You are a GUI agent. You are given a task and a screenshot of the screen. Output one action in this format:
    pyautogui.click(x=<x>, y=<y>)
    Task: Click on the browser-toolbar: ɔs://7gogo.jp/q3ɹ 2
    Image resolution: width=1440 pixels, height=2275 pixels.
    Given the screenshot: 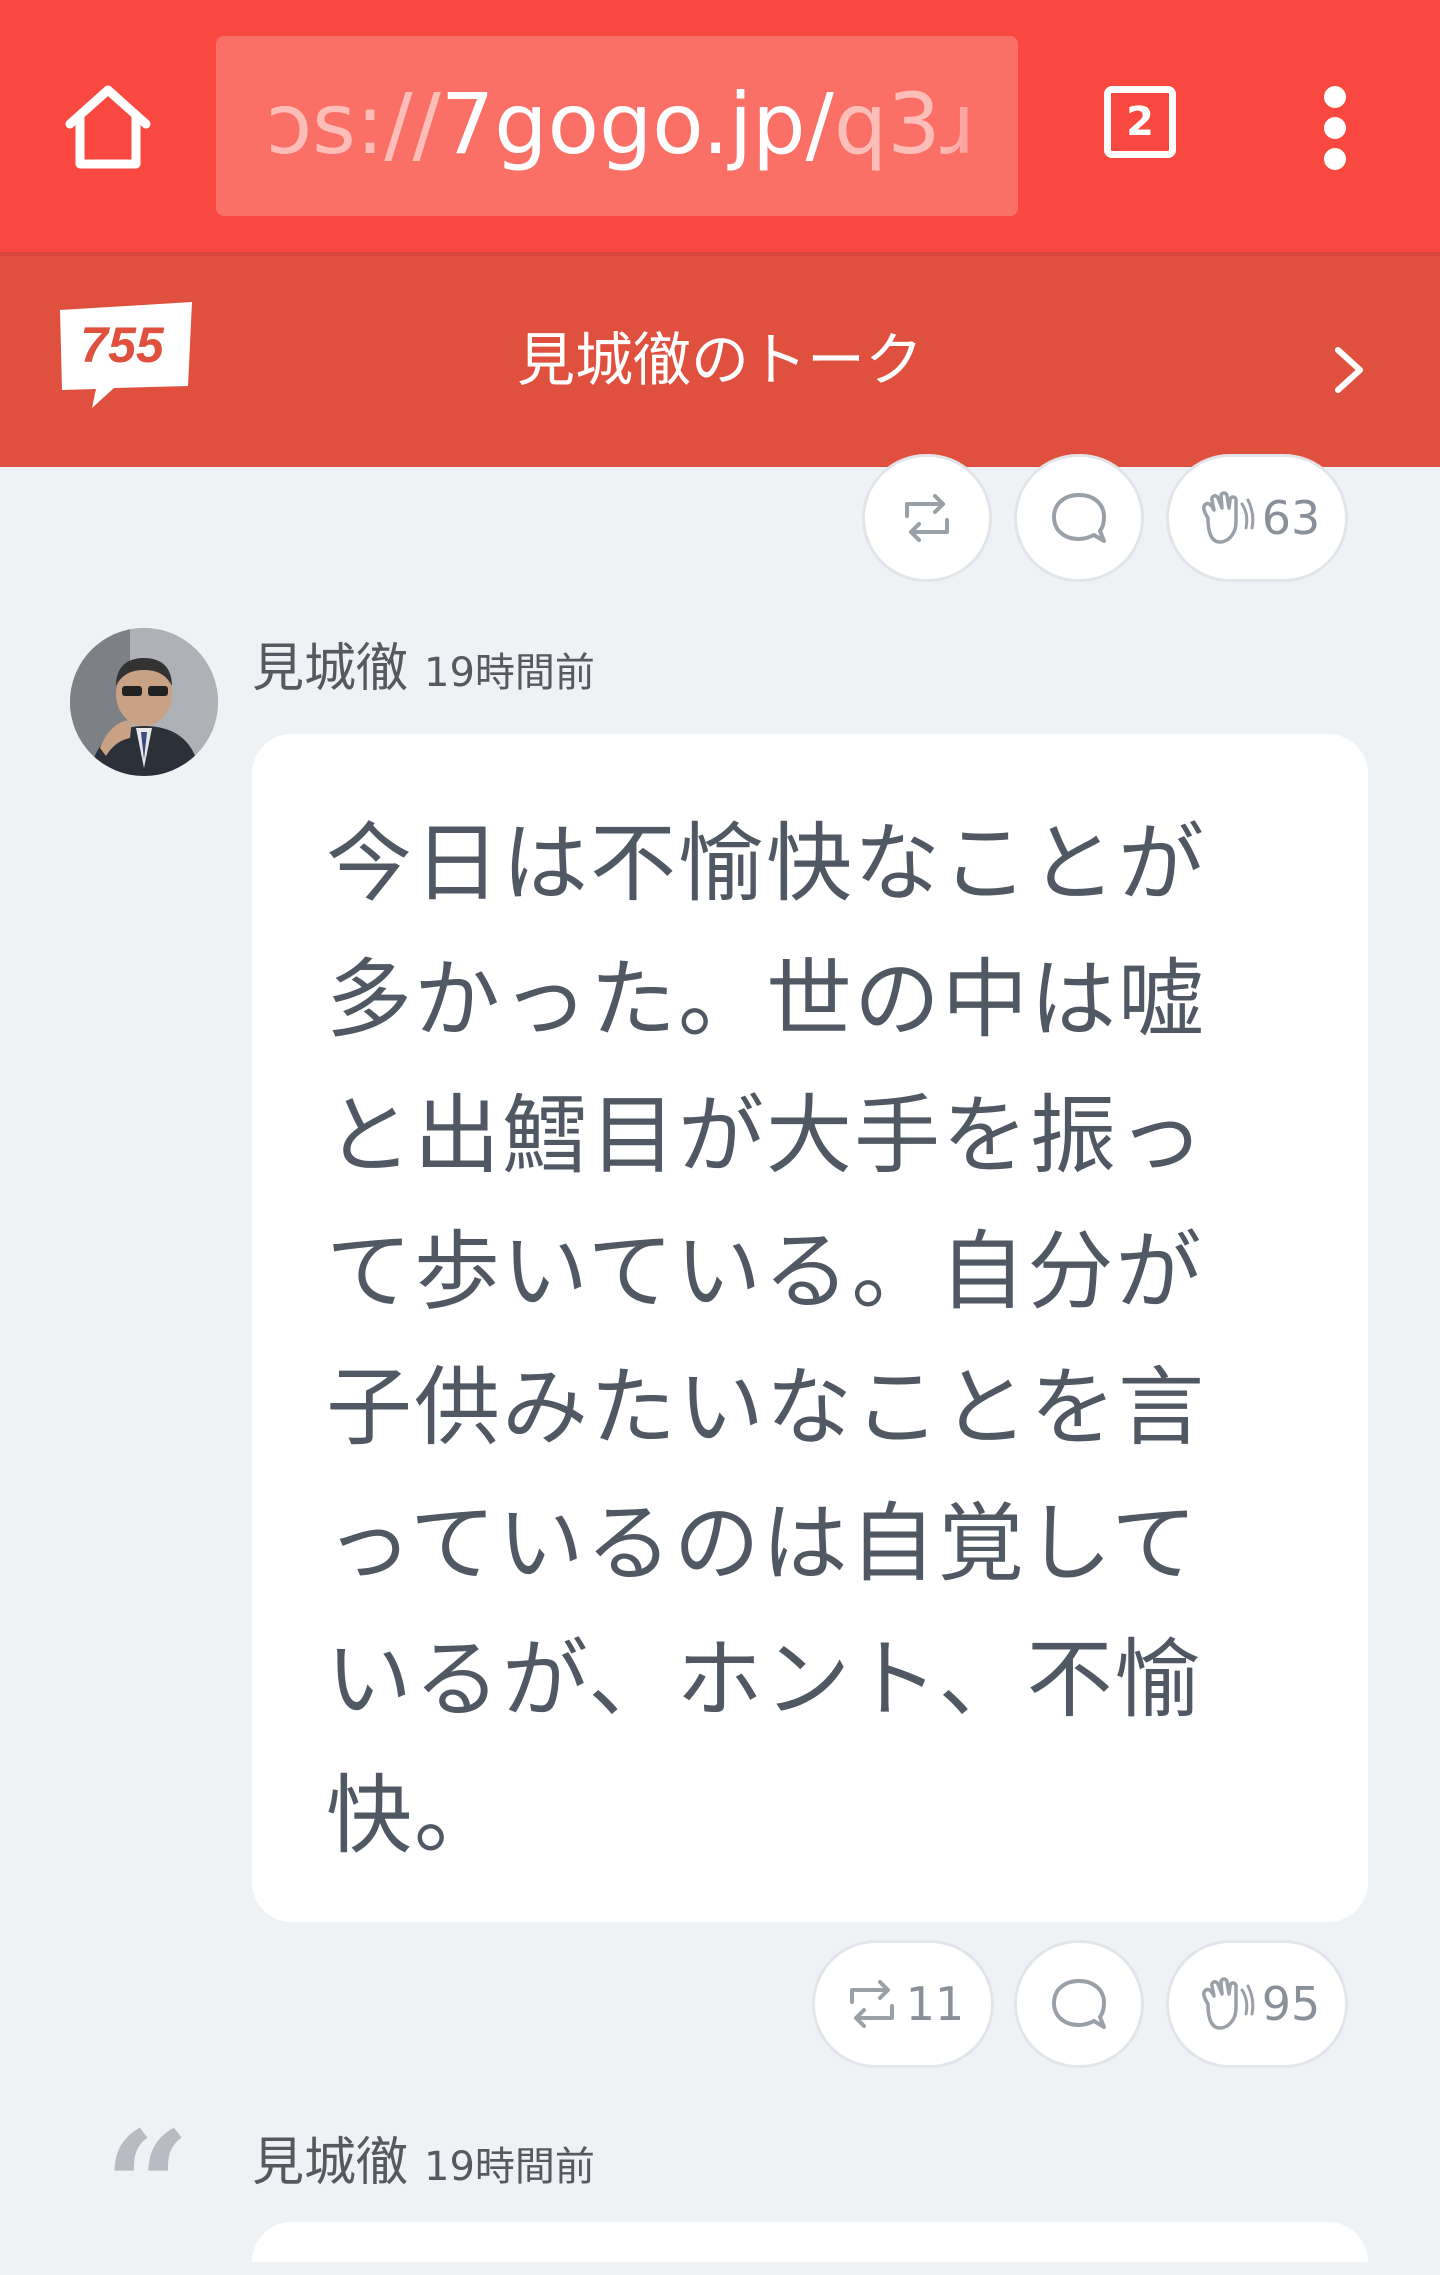 What is the action you would take?
    pyautogui.click(x=720, y=126)
    